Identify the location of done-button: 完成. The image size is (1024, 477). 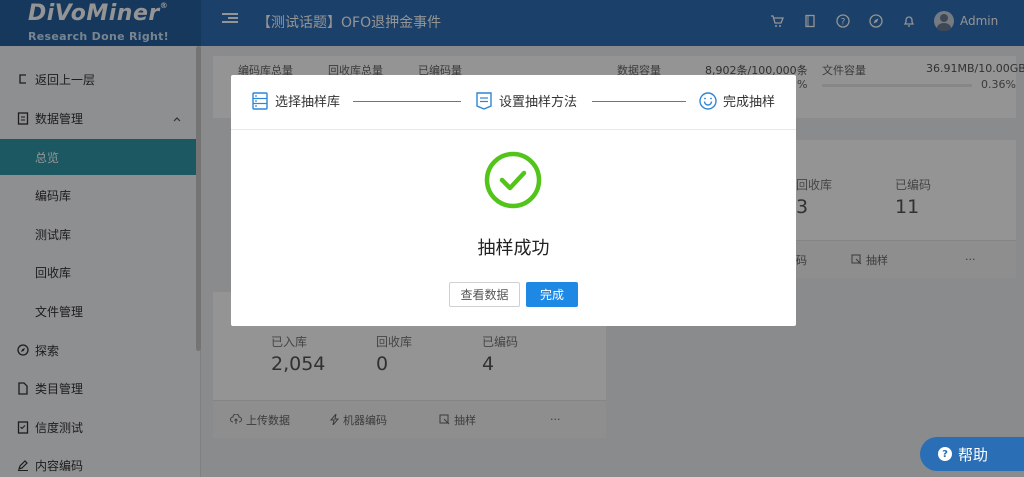
(552, 294).